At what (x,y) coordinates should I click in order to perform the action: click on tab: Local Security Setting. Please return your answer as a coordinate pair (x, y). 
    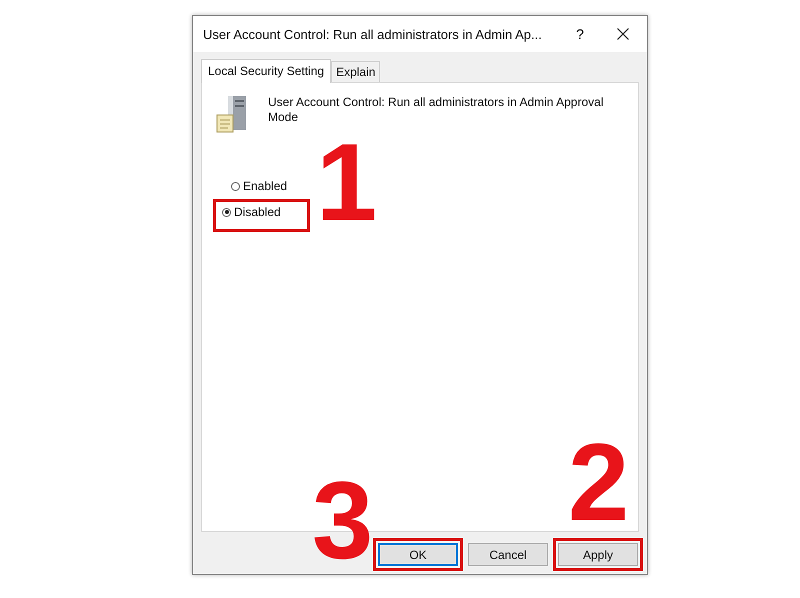
    Looking at the image, I should click on (266, 71).